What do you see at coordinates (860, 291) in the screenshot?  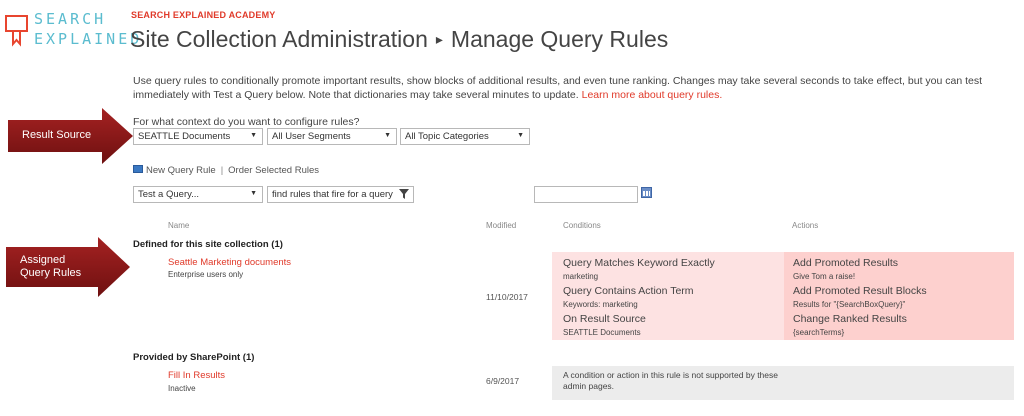 I see `action-title: Add Promoted Result Blocks` at bounding box center [860, 291].